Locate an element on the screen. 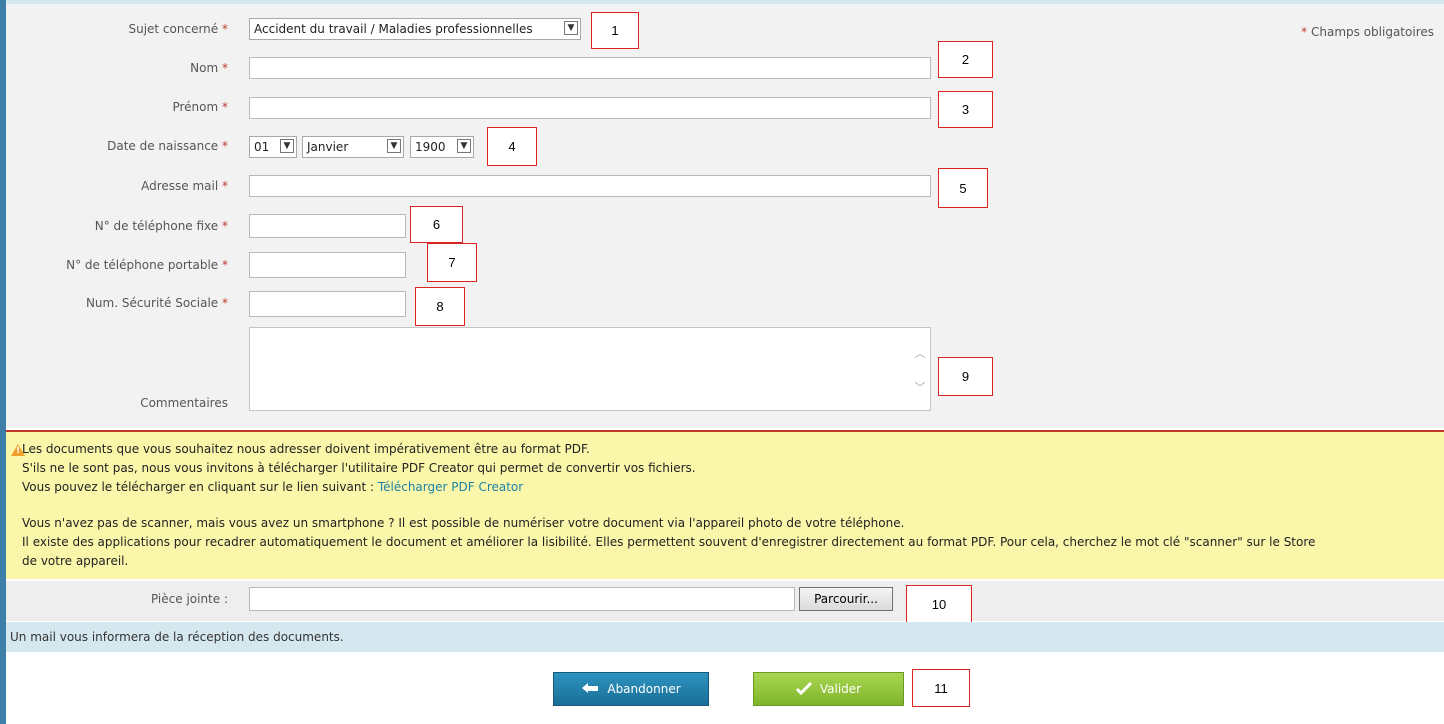 Image resolution: width=1444 pixels, height=724 pixels. attachment-label: Pièce jointe : is located at coordinates (189, 599).